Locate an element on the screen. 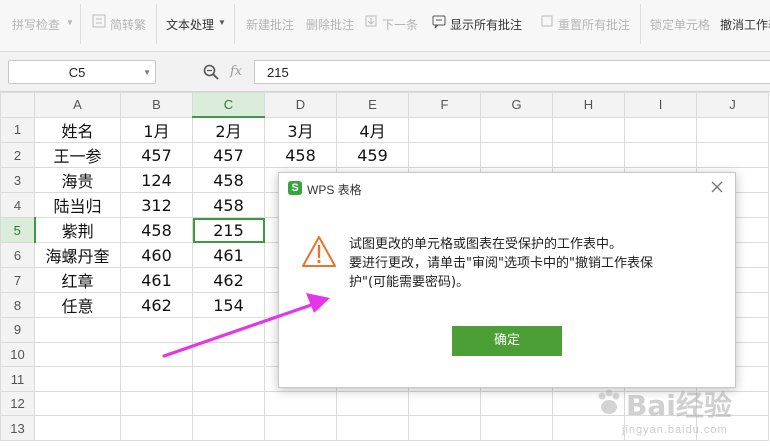 The image size is (770, 446). column-header: I is located at coordinates (660, 105).